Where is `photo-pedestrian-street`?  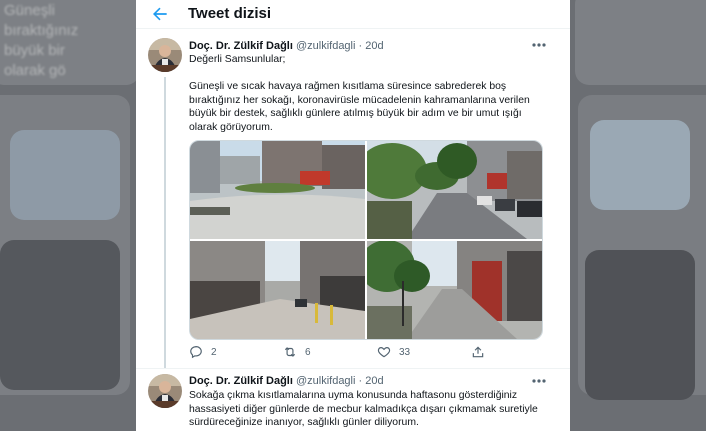
photo-pedestrian-street is located at coordinates (454, 290).